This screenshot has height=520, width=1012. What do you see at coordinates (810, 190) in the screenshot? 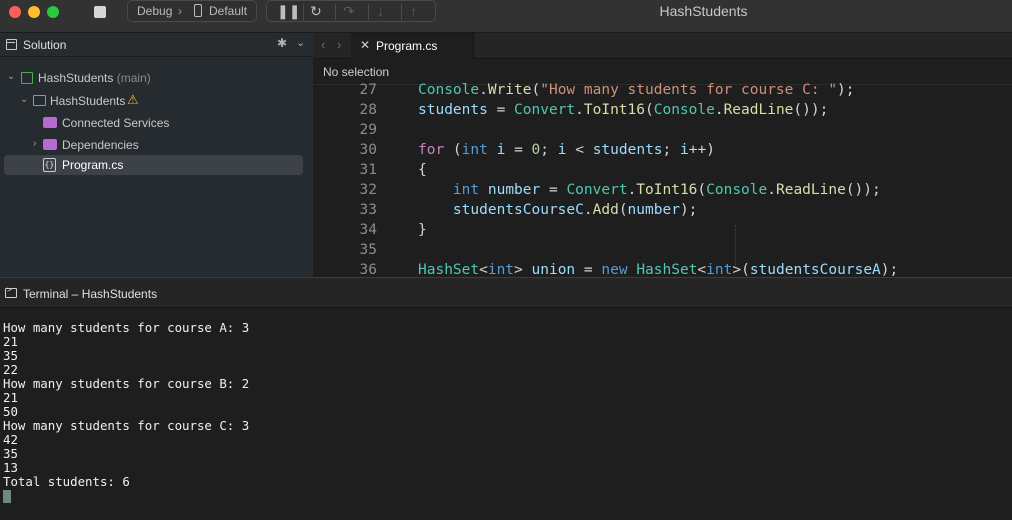
I see `code-token: ReadLine` at bounding box center [810, 190].